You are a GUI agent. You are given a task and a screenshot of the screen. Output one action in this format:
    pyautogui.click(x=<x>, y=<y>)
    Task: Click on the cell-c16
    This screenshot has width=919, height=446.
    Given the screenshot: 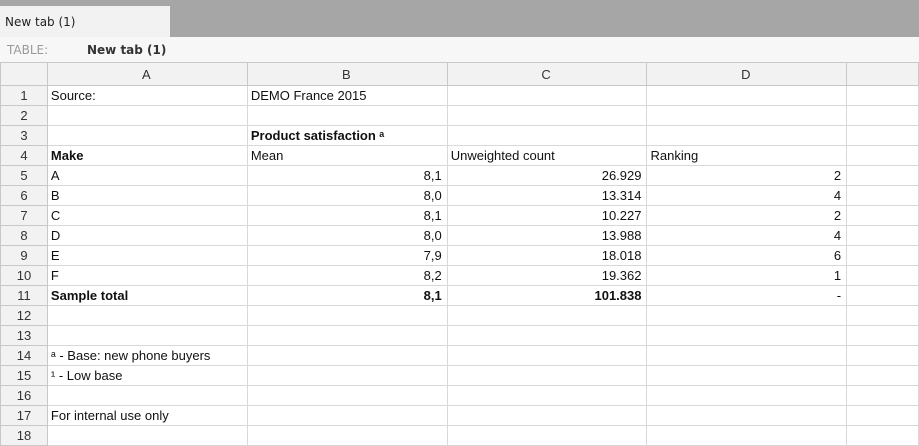 What is the action you would take?
    pyautogui.click(x=547, y=395)
    